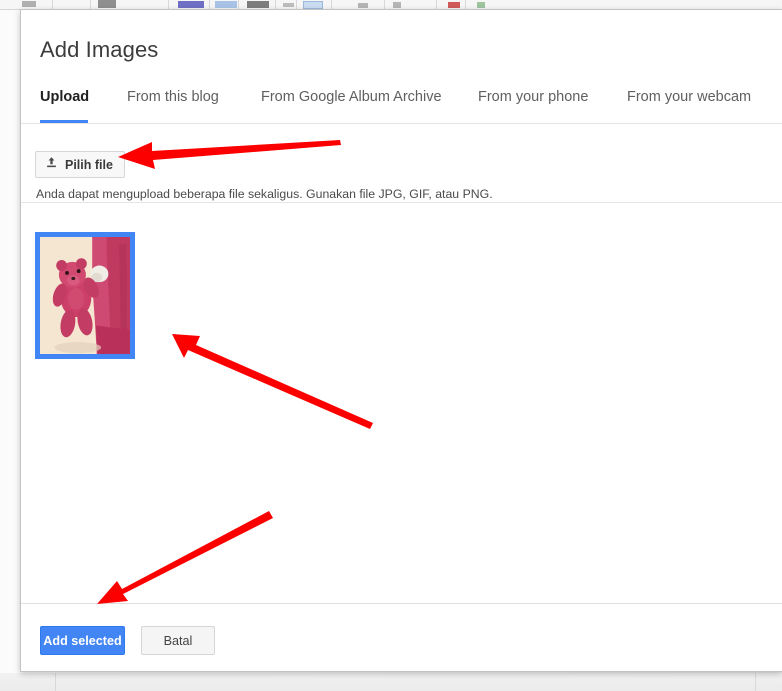 This screenshot has width=782, height=691. What do you see at coordinates (226, 4) in the screenshot?
I see `toolbar-icon-highlight` at bounding box center [226, 4].